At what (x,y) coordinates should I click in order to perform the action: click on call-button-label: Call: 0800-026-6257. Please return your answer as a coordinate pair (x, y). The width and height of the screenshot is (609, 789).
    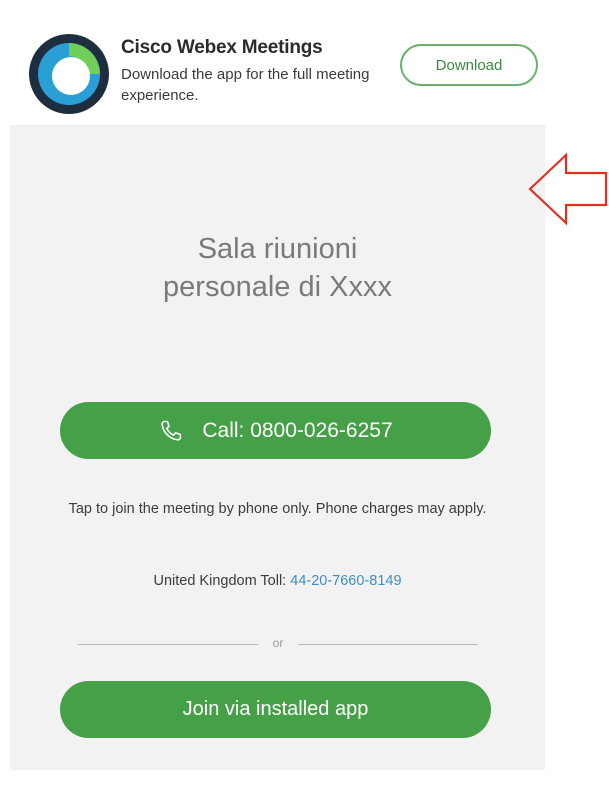
    Looking at the image, I should click on (297, 430).